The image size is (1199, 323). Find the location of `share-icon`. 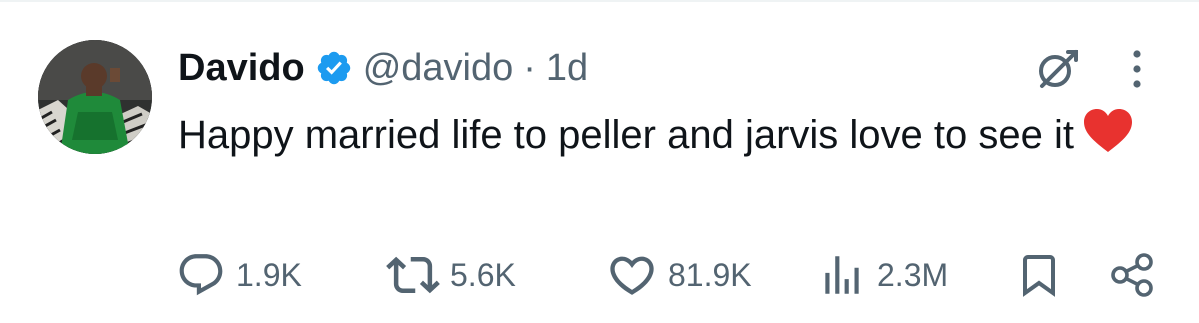

share-icon is located at coordinates (1132, 275).